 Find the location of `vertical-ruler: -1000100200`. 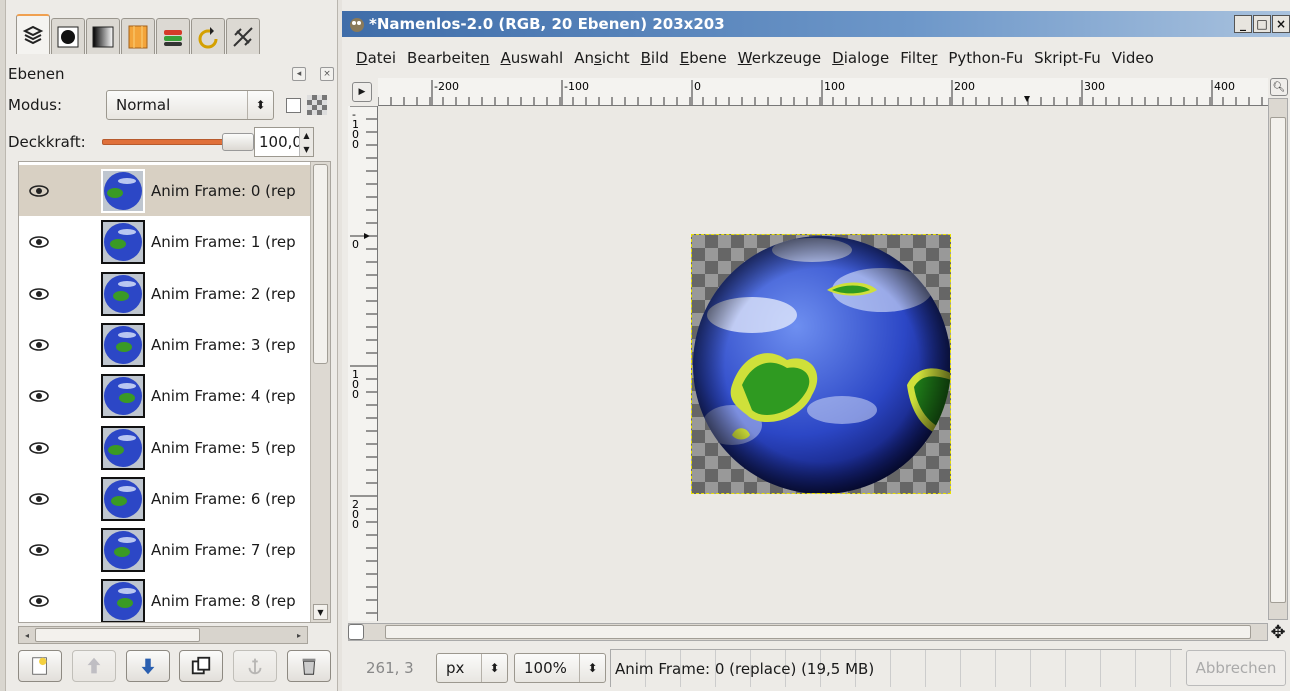

vertical-ruler: -1000100200 is located at coordinates (363, 363).